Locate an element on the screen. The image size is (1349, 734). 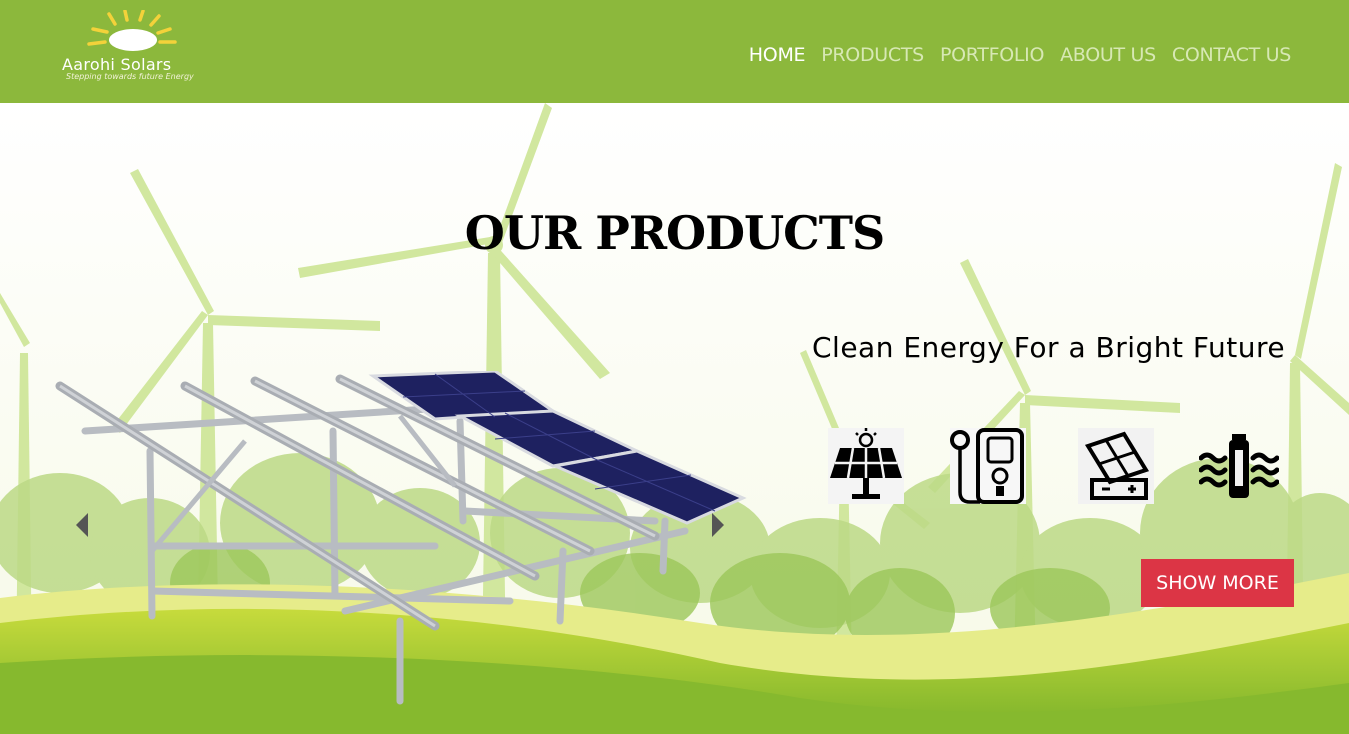
products-heading: OUR PRODUCTS is located at coordinates (674, 233).